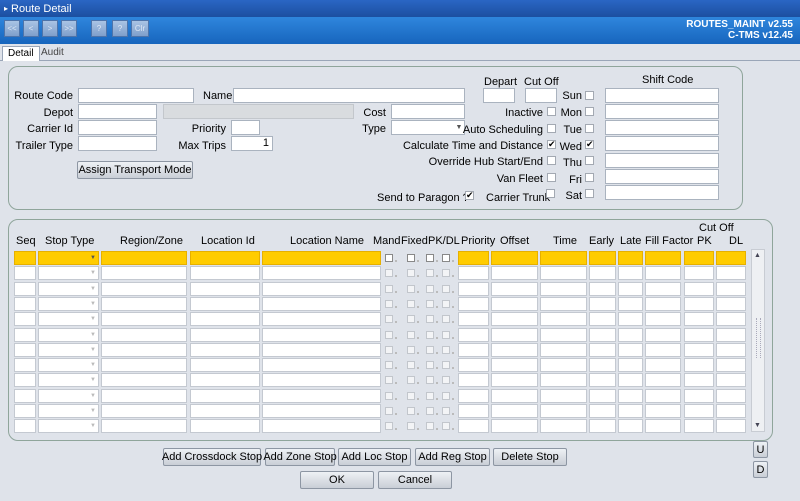 This screenshot has width=800, height=501. I want to click on override-hub-checkbox, so click(551, 160).